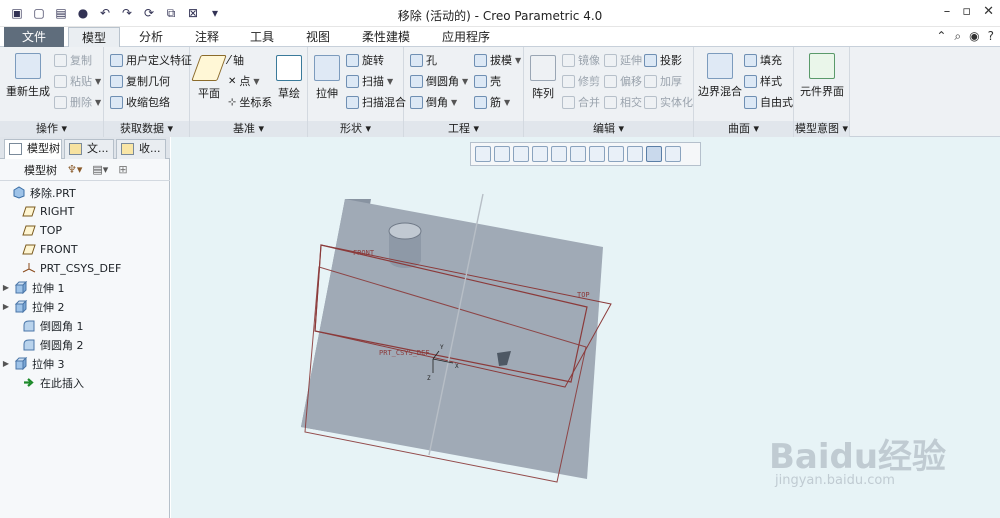 The width and height of the screenshot is (1000, 518). I want to click on plane-button: 平面, so click(209, 78).